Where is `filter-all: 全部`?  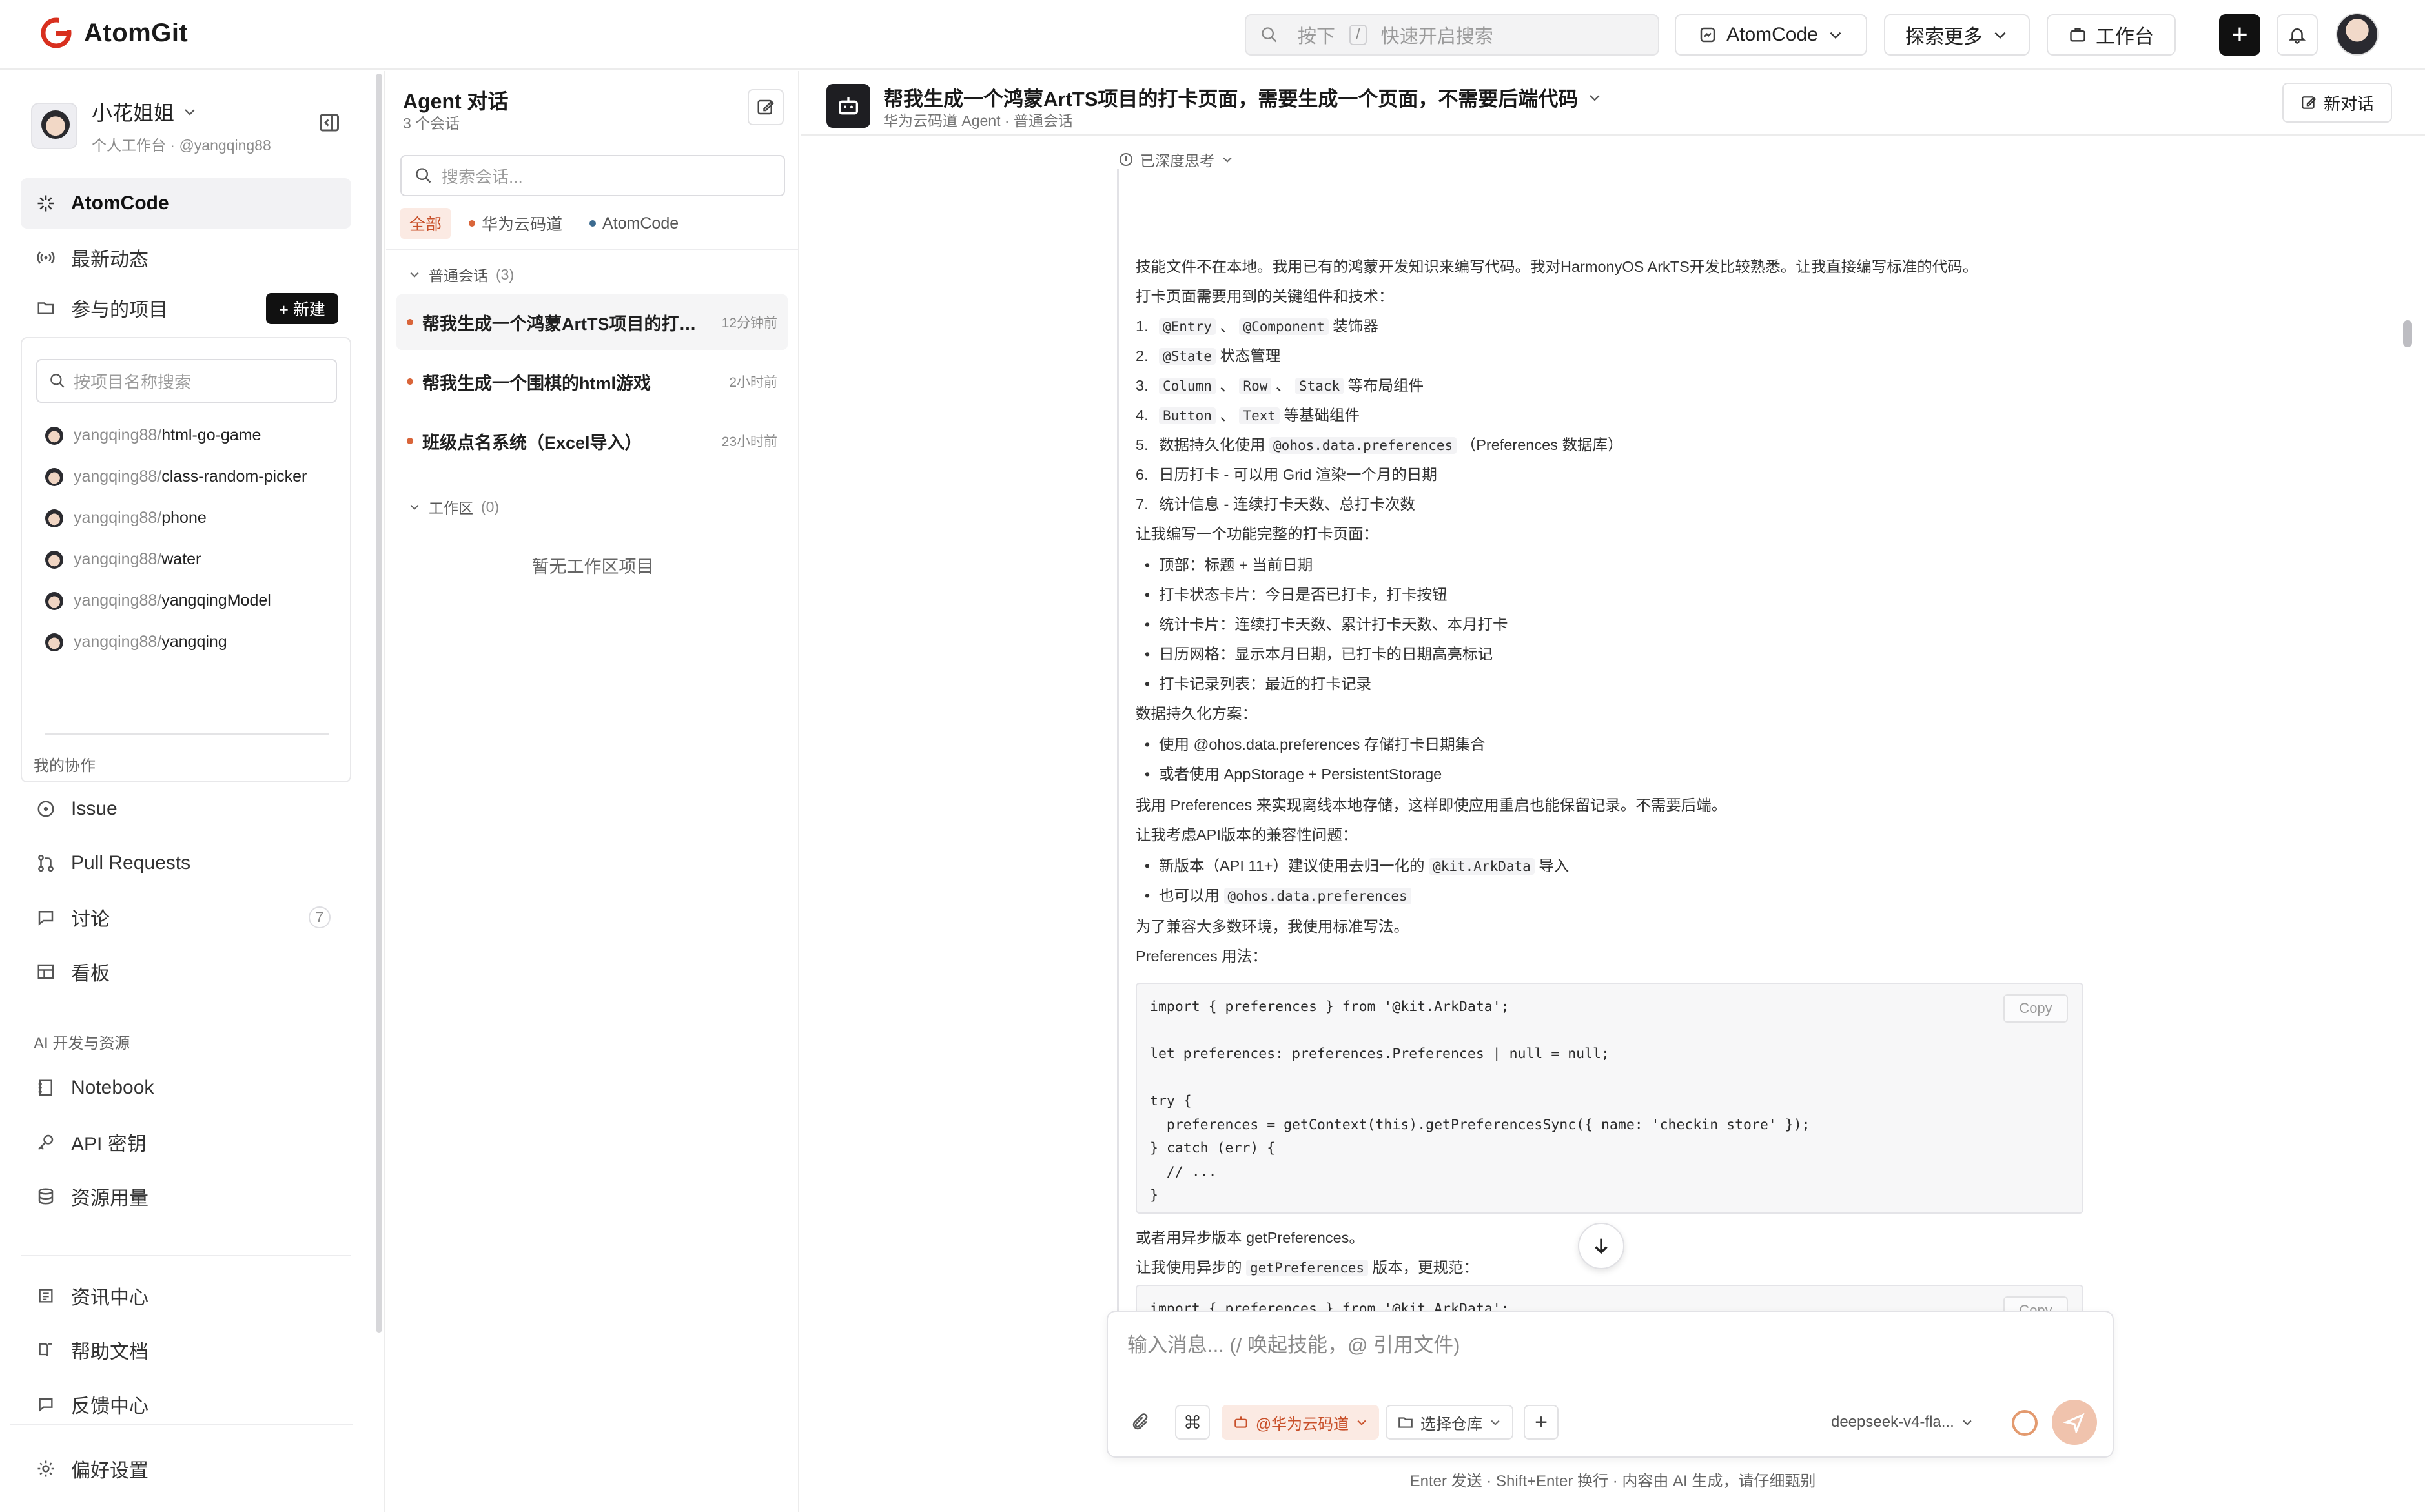
filter-all: 全部 is located at coordinates (425, 223).